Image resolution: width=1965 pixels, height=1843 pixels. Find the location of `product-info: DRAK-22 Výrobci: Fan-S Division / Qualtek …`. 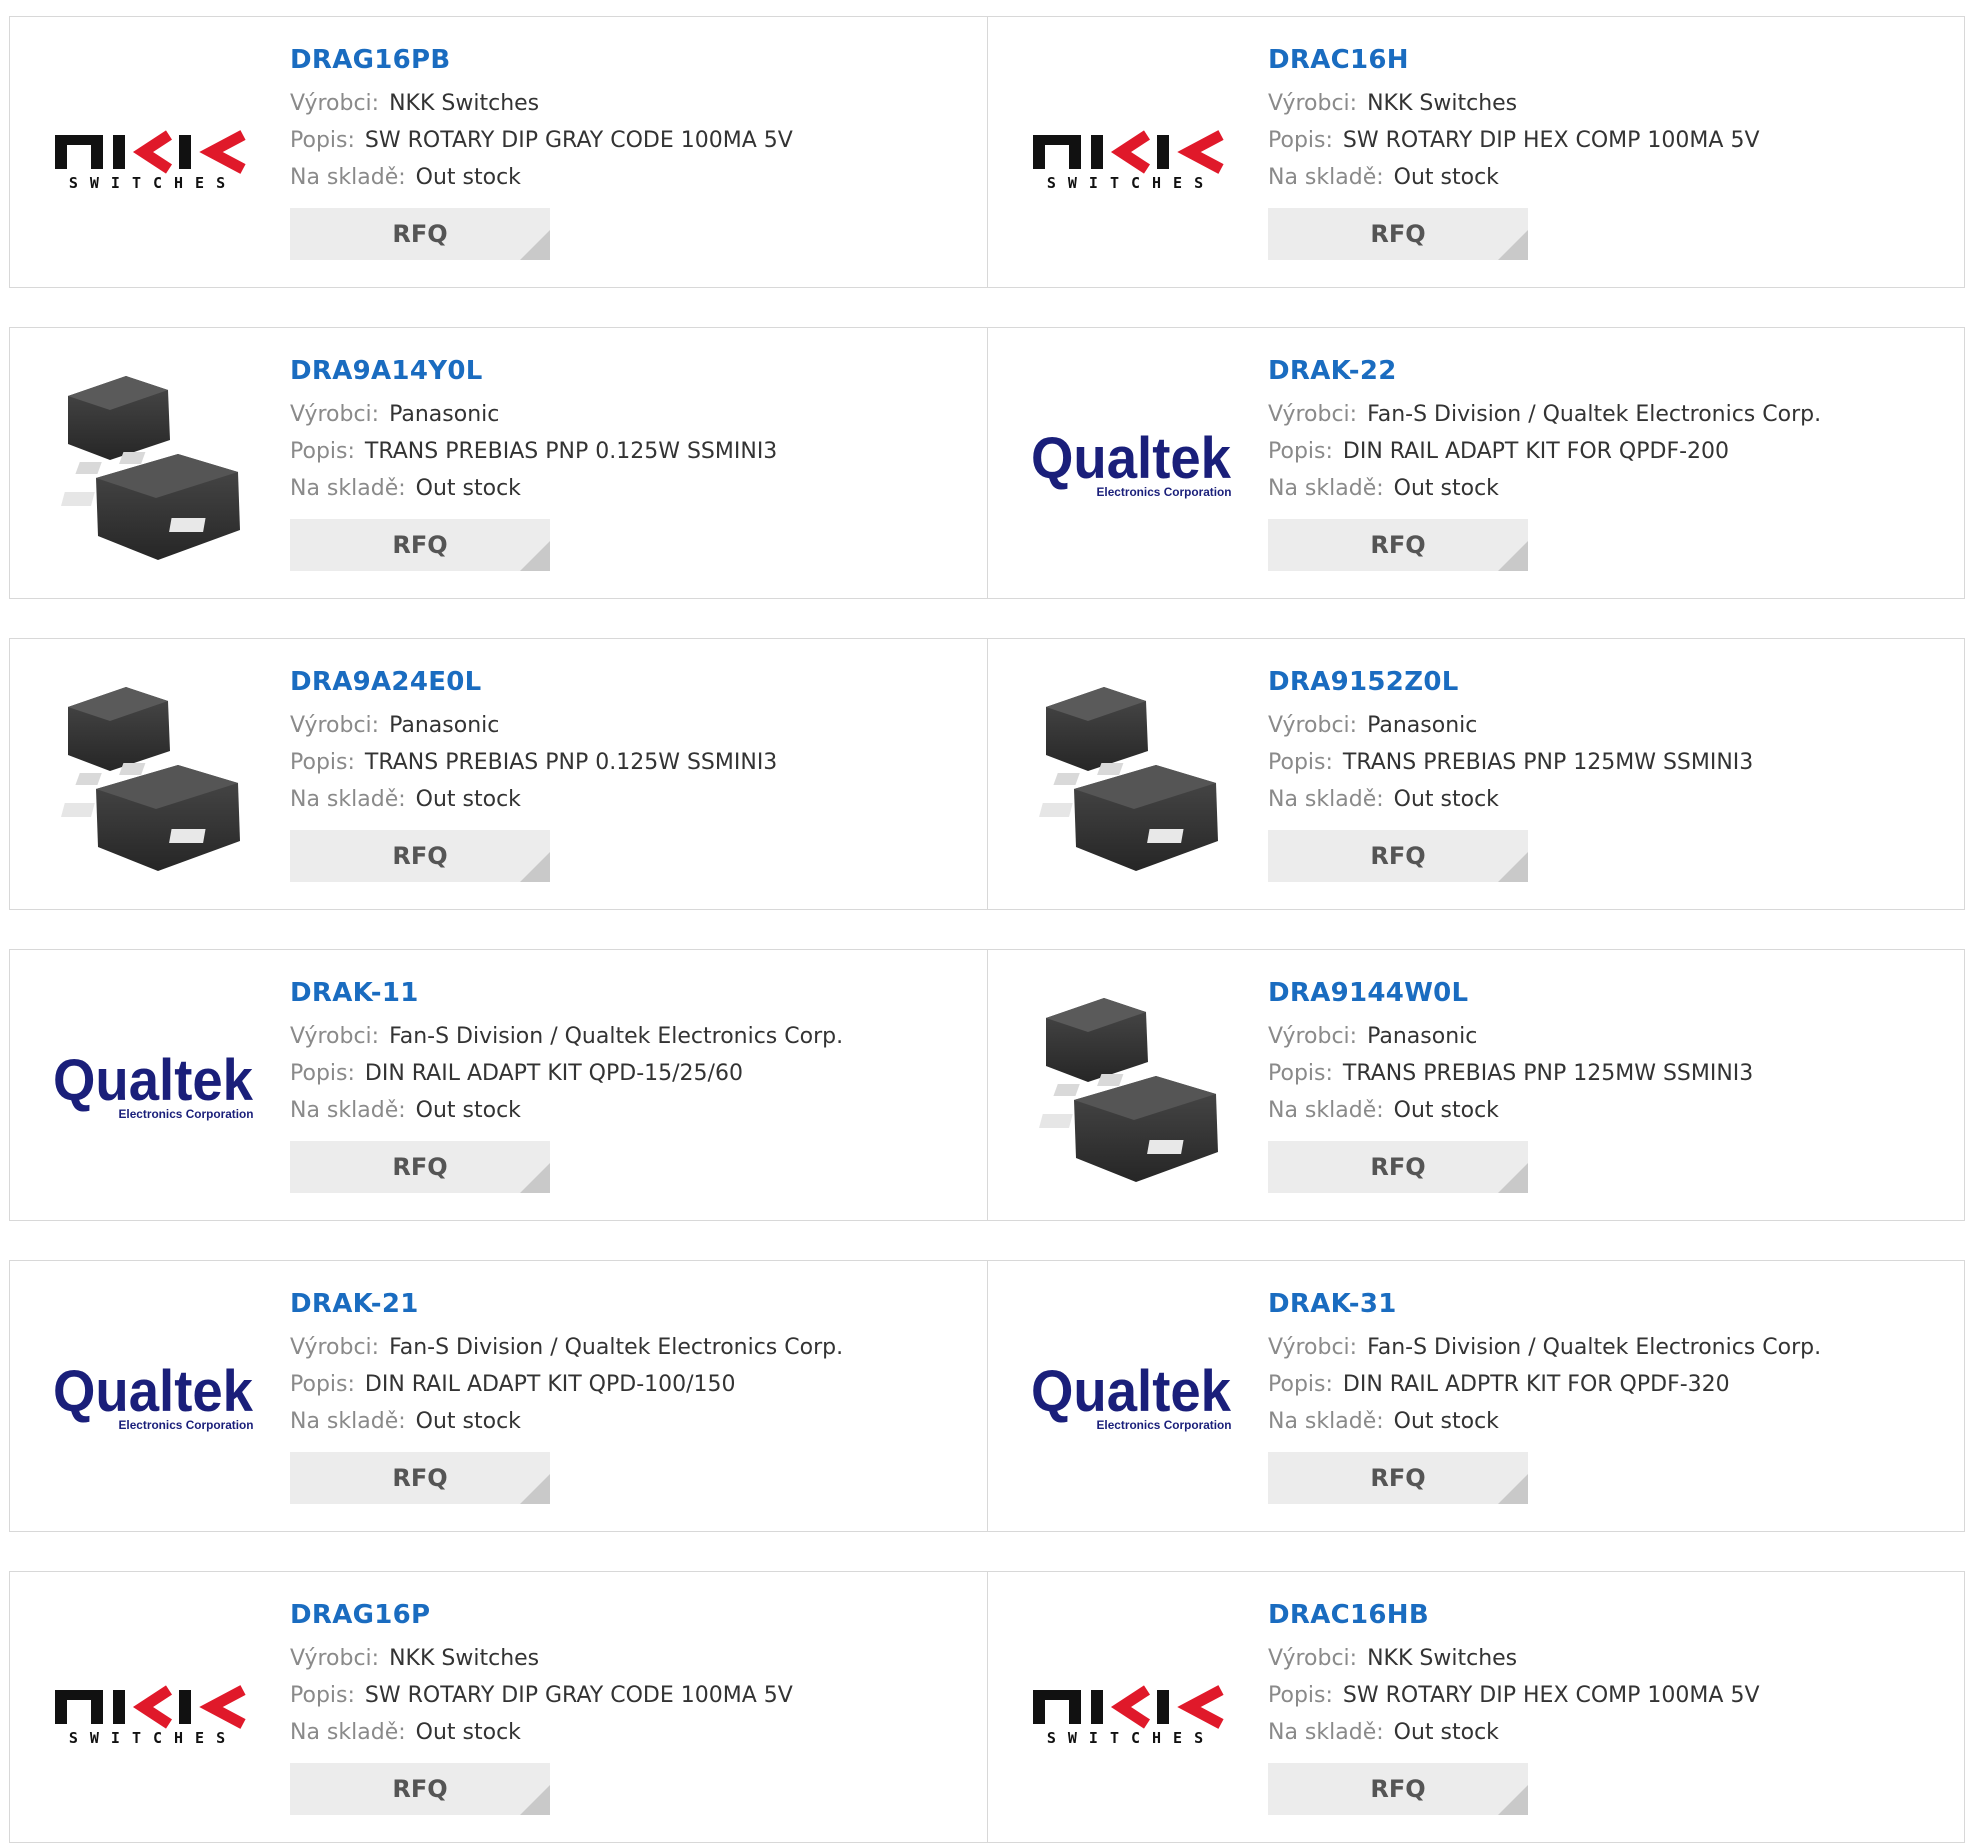

product-info: DRAK-22 Výrobci: Fan-S Division / Qualtek … is located at coordinates (1544, 463).